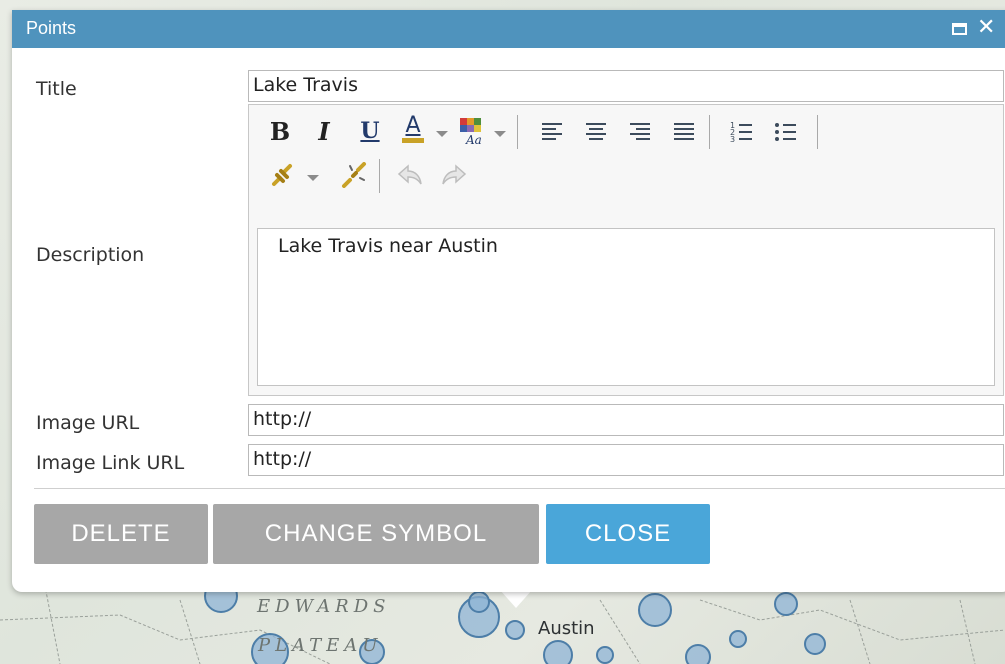 Image resolution: width=1005 pixels, height=664 pixels. Describe the element at coordinates (413, 140) in the screenshot. I see `font-color-swatch` at that location.